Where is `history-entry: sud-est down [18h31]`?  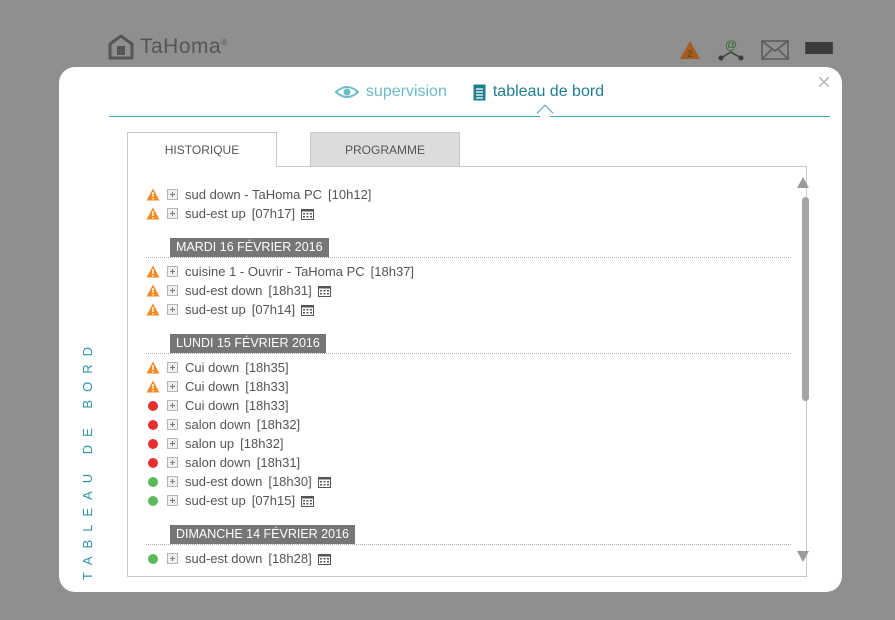 history-entry: sud-est down [18h31] is located at coordinates (468, 290).